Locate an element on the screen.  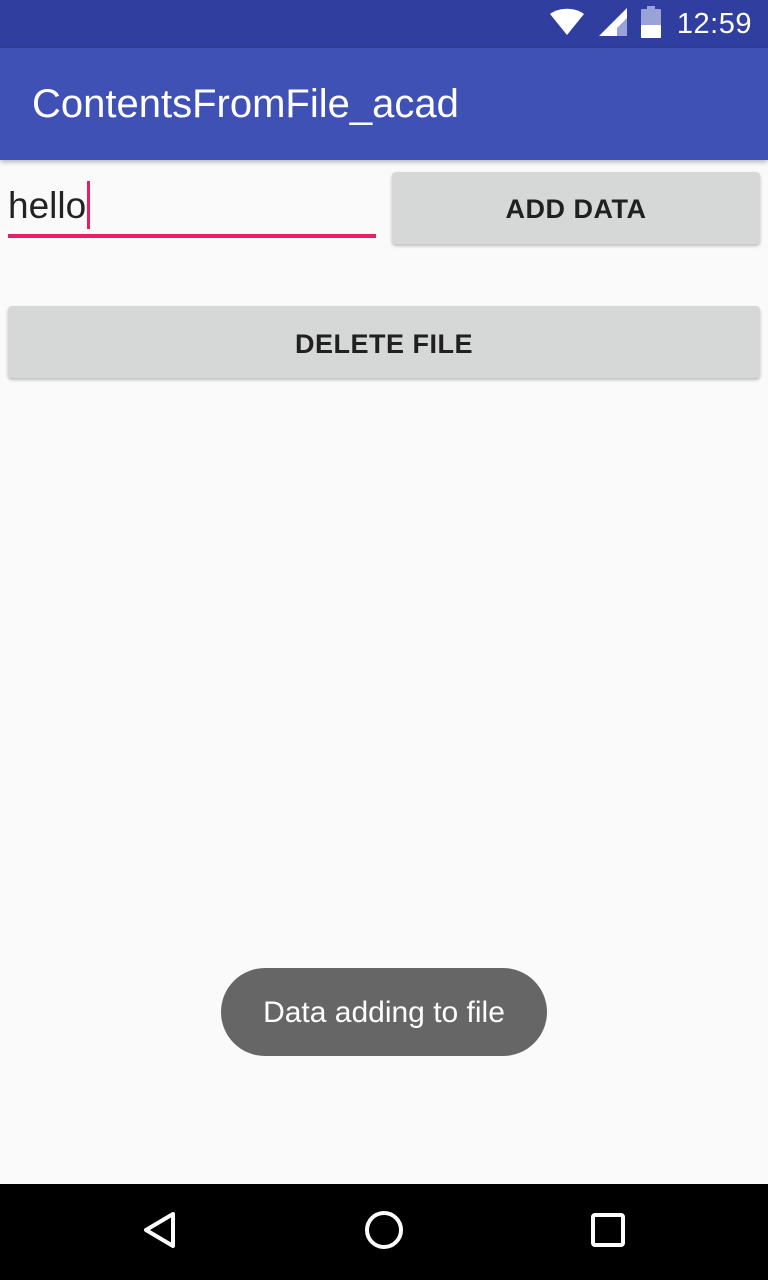
battery-icon is located at coordinates (650, 24).